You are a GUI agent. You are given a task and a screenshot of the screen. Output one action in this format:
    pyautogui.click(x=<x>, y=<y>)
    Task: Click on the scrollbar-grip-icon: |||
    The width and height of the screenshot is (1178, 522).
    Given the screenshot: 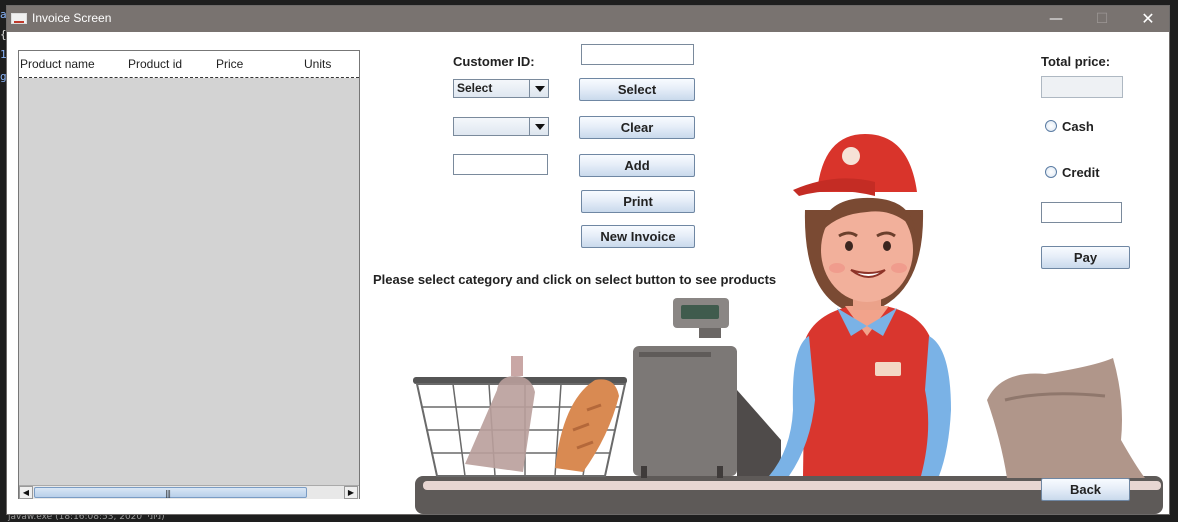 What is the action you would take?
    pyautogui.click(x=168, y=493)
    